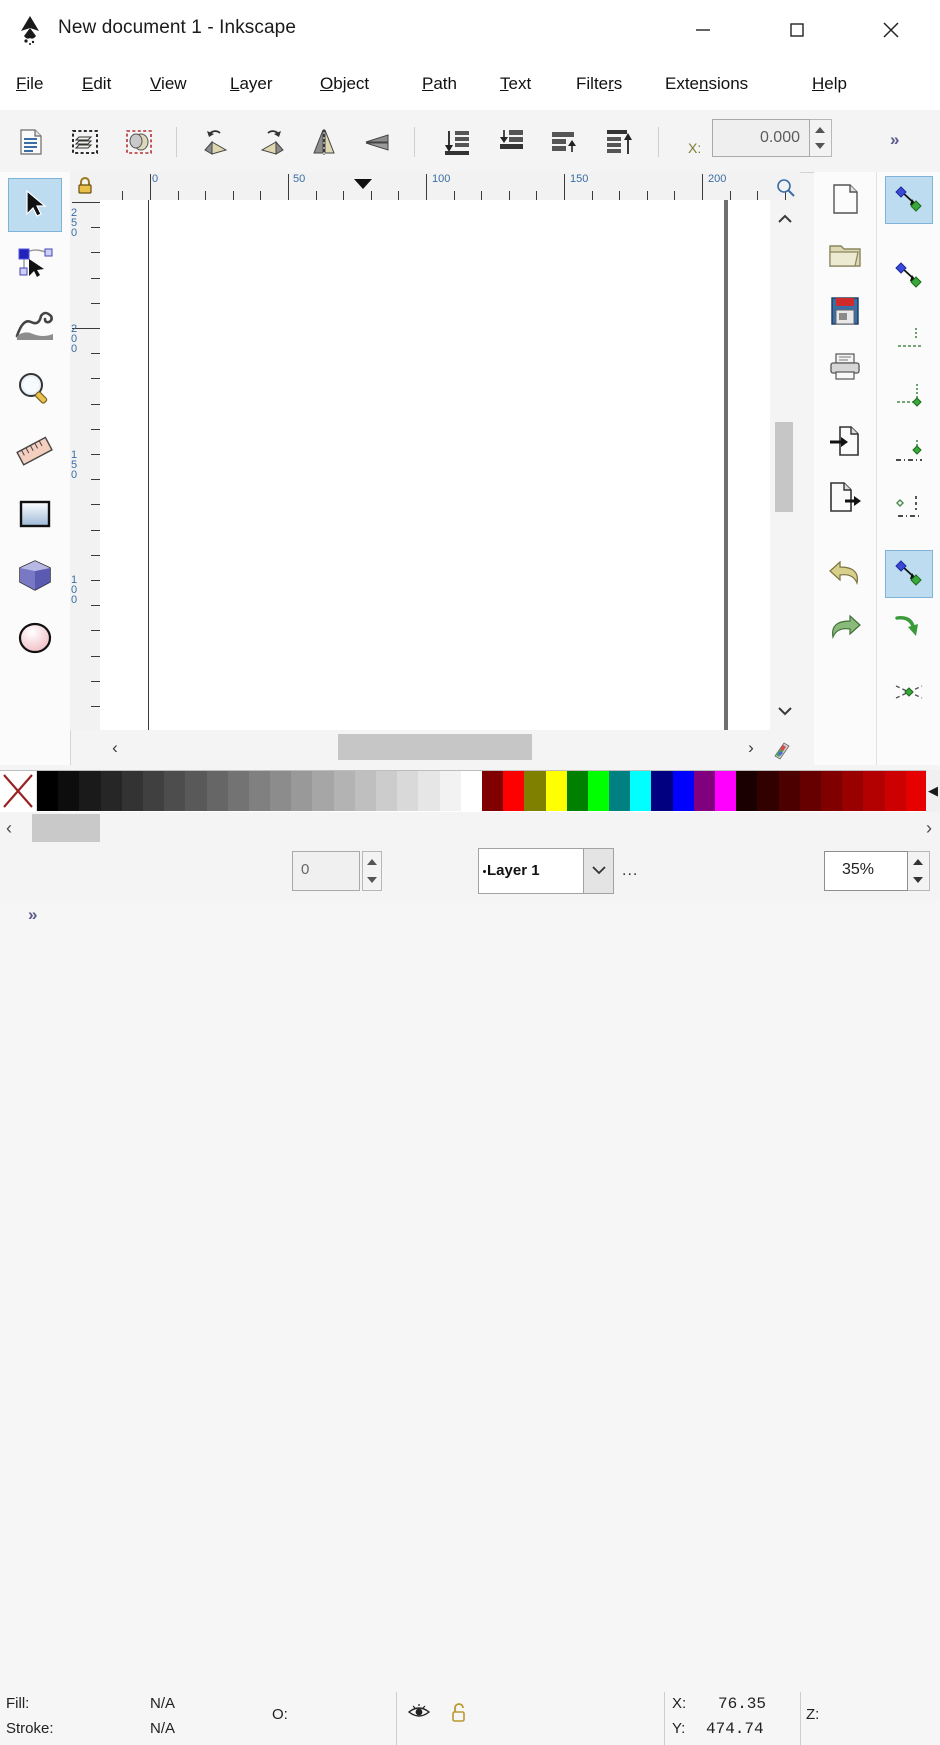 The image size is (940, 1745). Describe the element at coordinates (531, 871) in the screenshot. I see `layer-selector: Layer 1` at that location.